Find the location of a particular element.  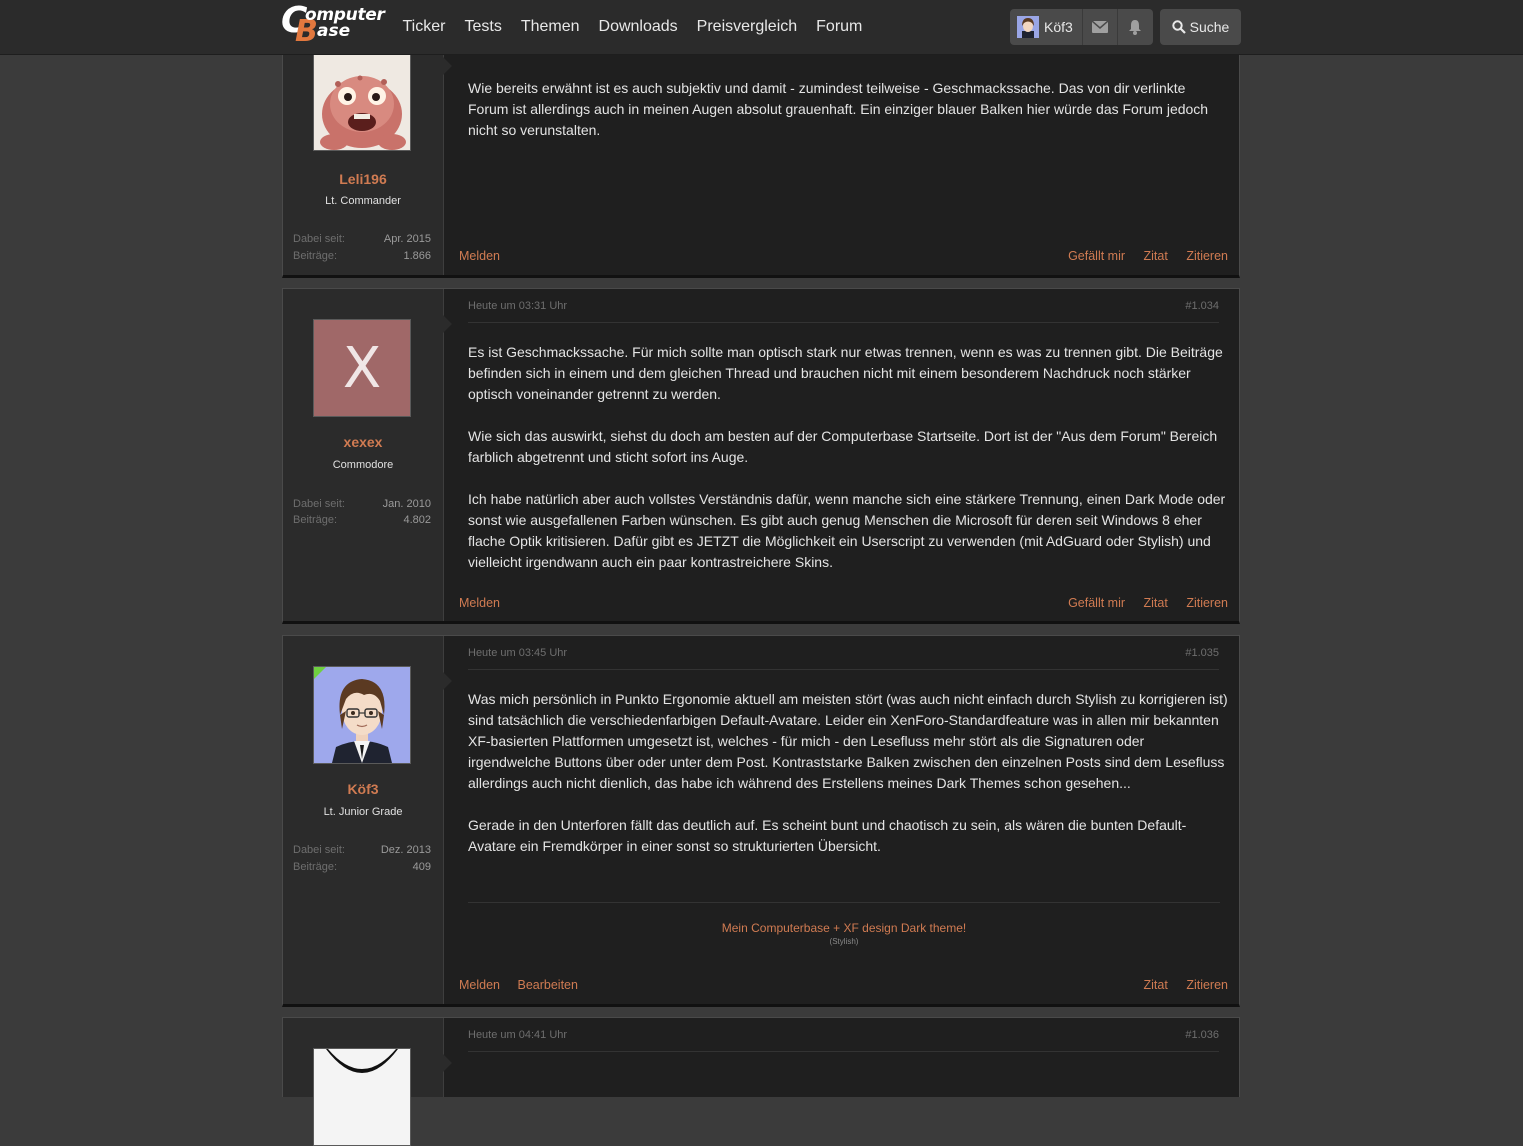

post-timestamp: Heute um 04:41 Uhr is located at coordinates (517, 1035).